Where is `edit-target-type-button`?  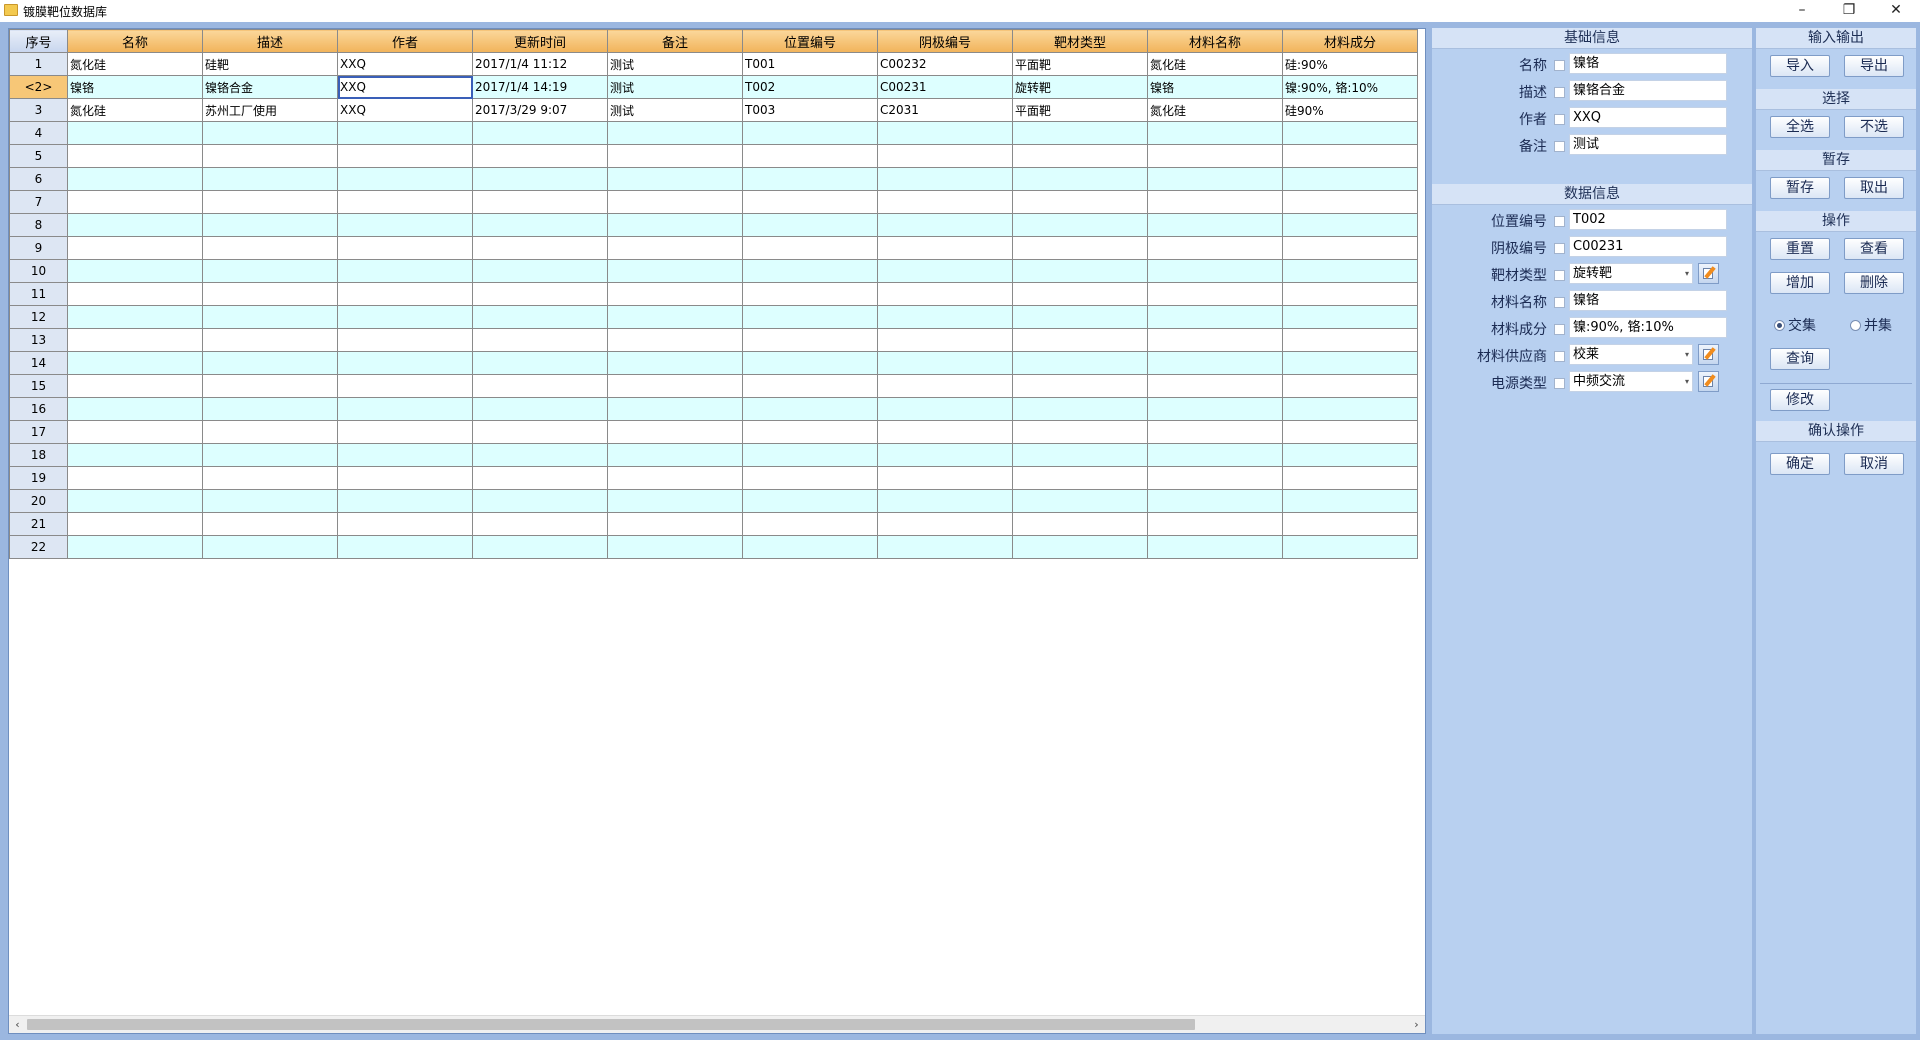 edit-target-type-button is located at coordinates (1708, 273).